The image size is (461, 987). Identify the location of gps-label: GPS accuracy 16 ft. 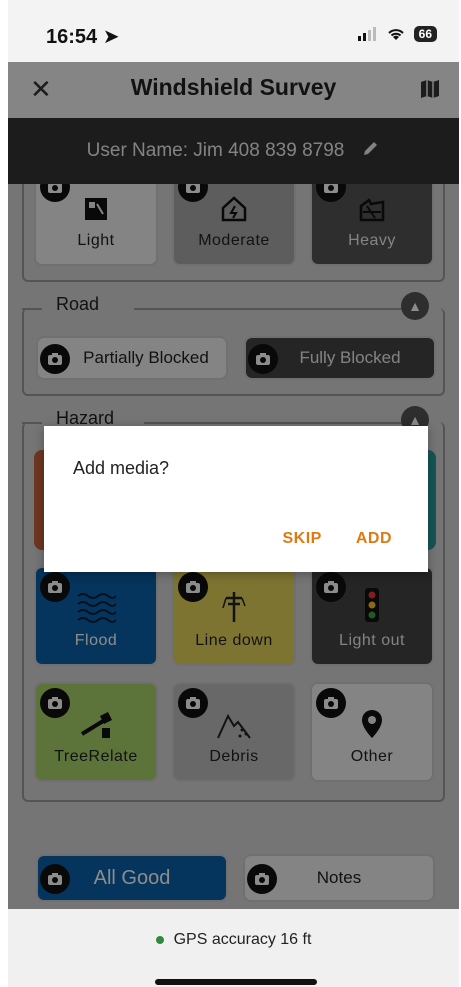
(242, 939).